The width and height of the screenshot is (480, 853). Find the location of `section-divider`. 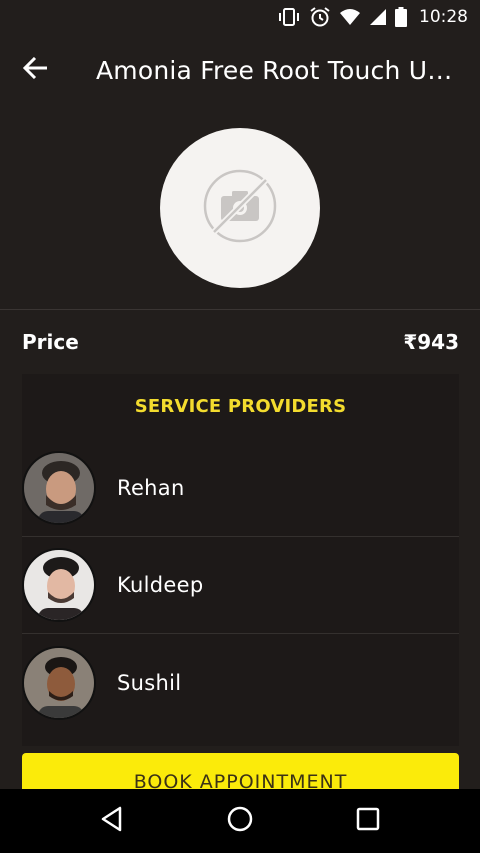

section-divider is located at coordinates (240, 309).